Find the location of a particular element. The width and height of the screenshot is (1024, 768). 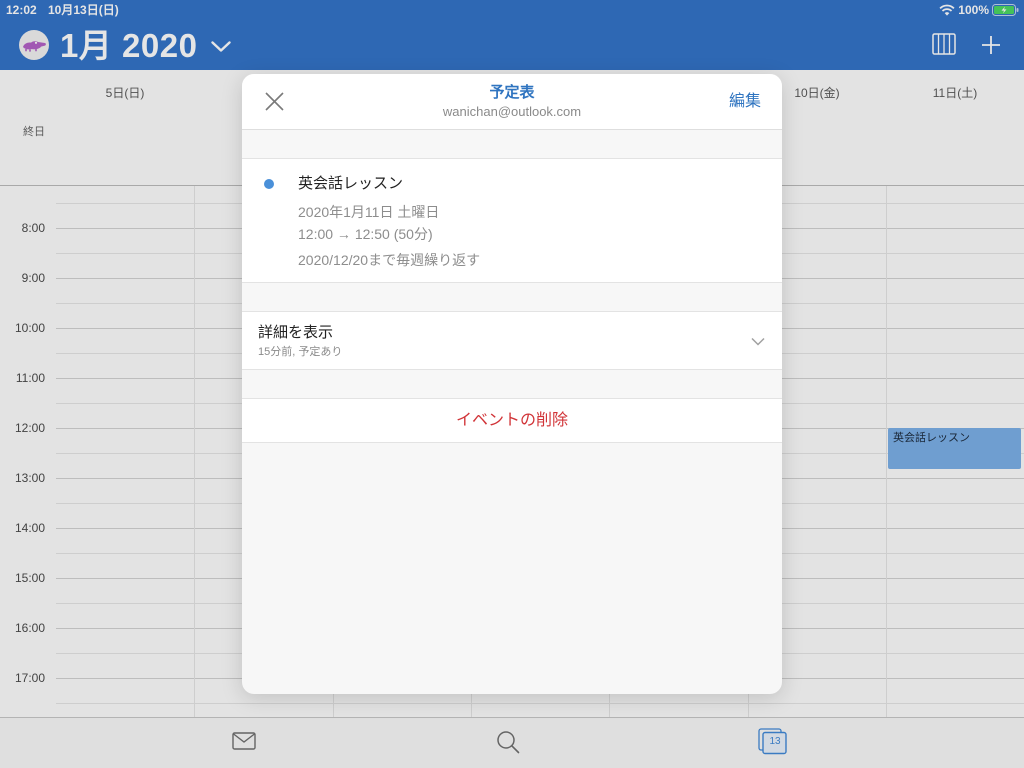

delete-event-button: イベントの削除 is located at coordinates (512, 420).